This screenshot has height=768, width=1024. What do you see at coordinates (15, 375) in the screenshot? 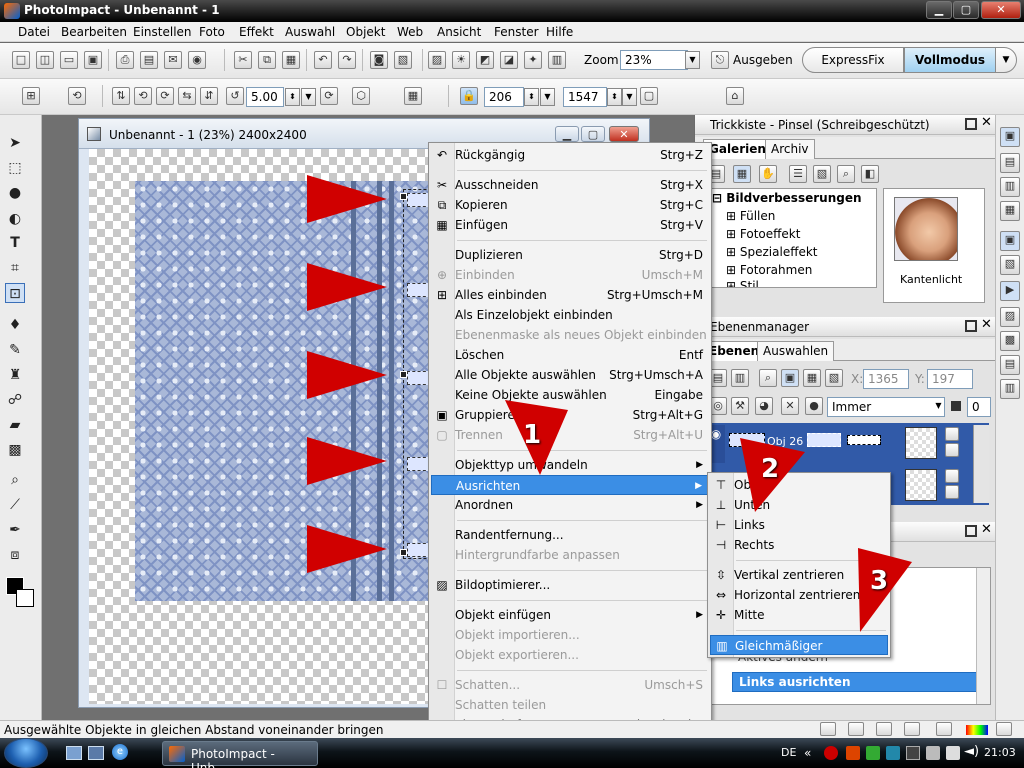
I see `stamp-tool-icon: ♜` at bounding box center [15, 375].